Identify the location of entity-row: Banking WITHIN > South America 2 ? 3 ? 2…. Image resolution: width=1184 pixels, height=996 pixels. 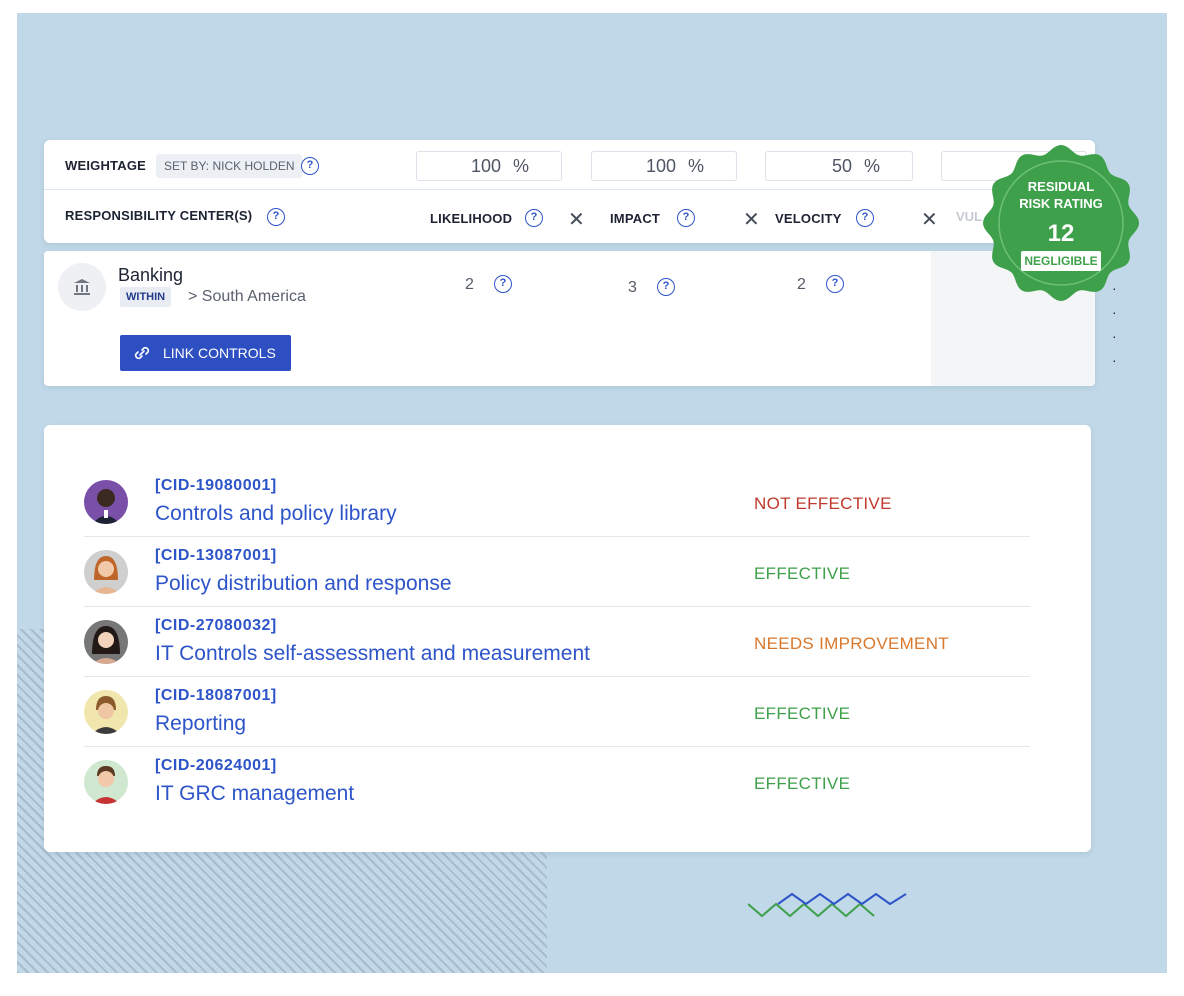
(569, 318).